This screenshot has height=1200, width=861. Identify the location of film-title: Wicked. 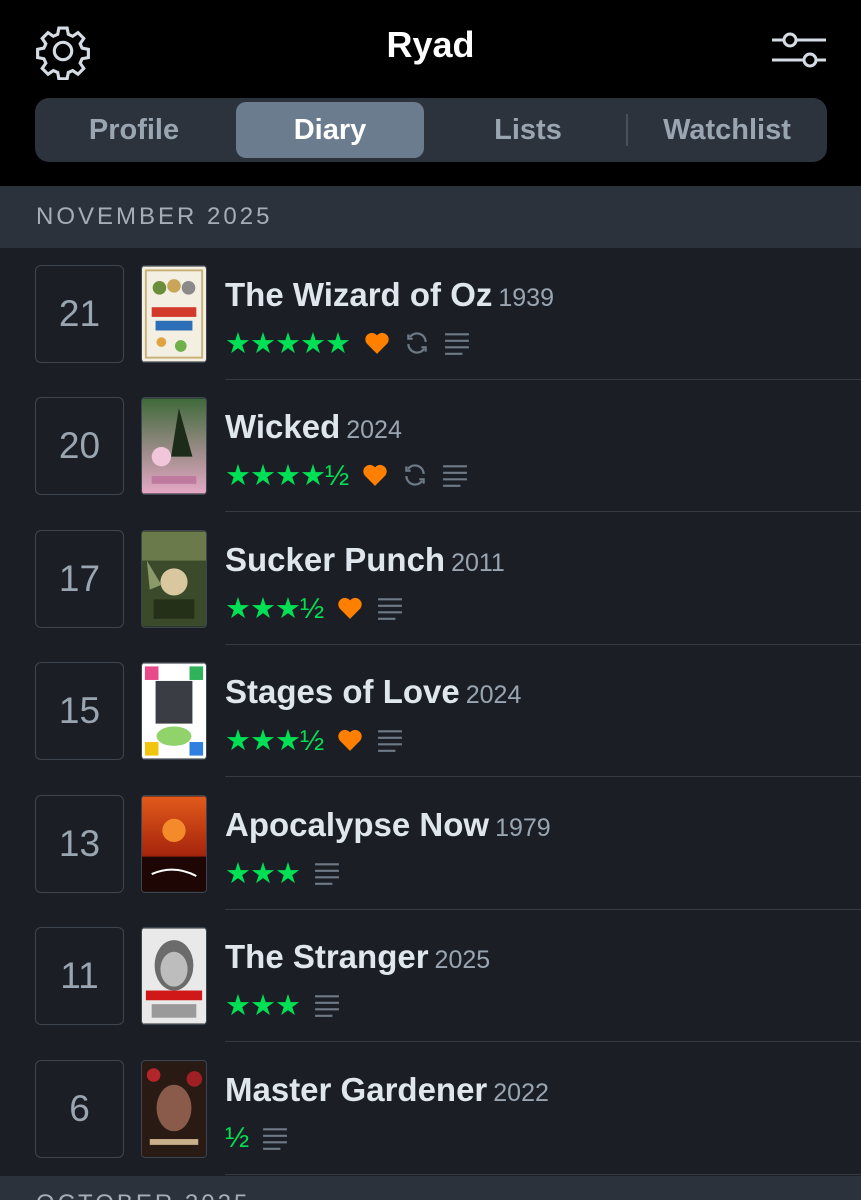
(282, 426).